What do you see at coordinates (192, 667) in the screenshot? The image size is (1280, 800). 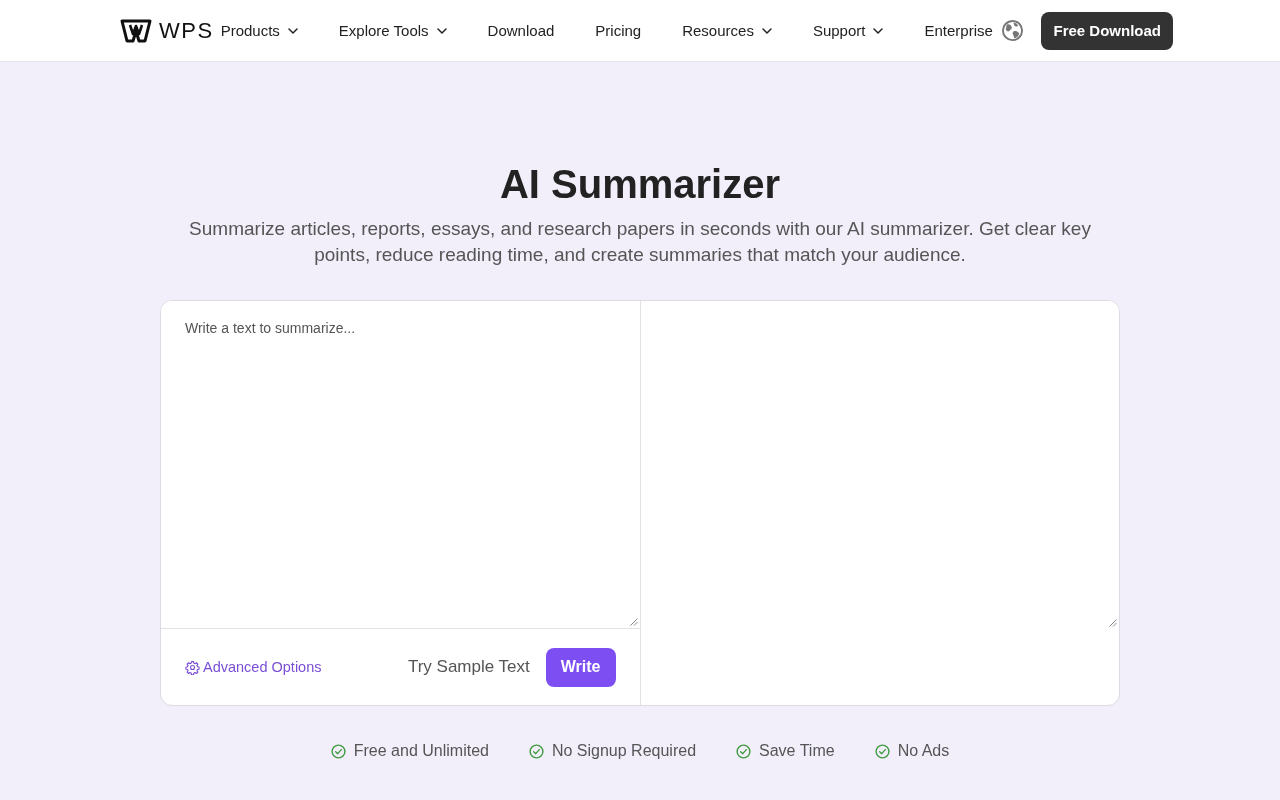 I see `gear-icon` at bounding box center [192, 667].